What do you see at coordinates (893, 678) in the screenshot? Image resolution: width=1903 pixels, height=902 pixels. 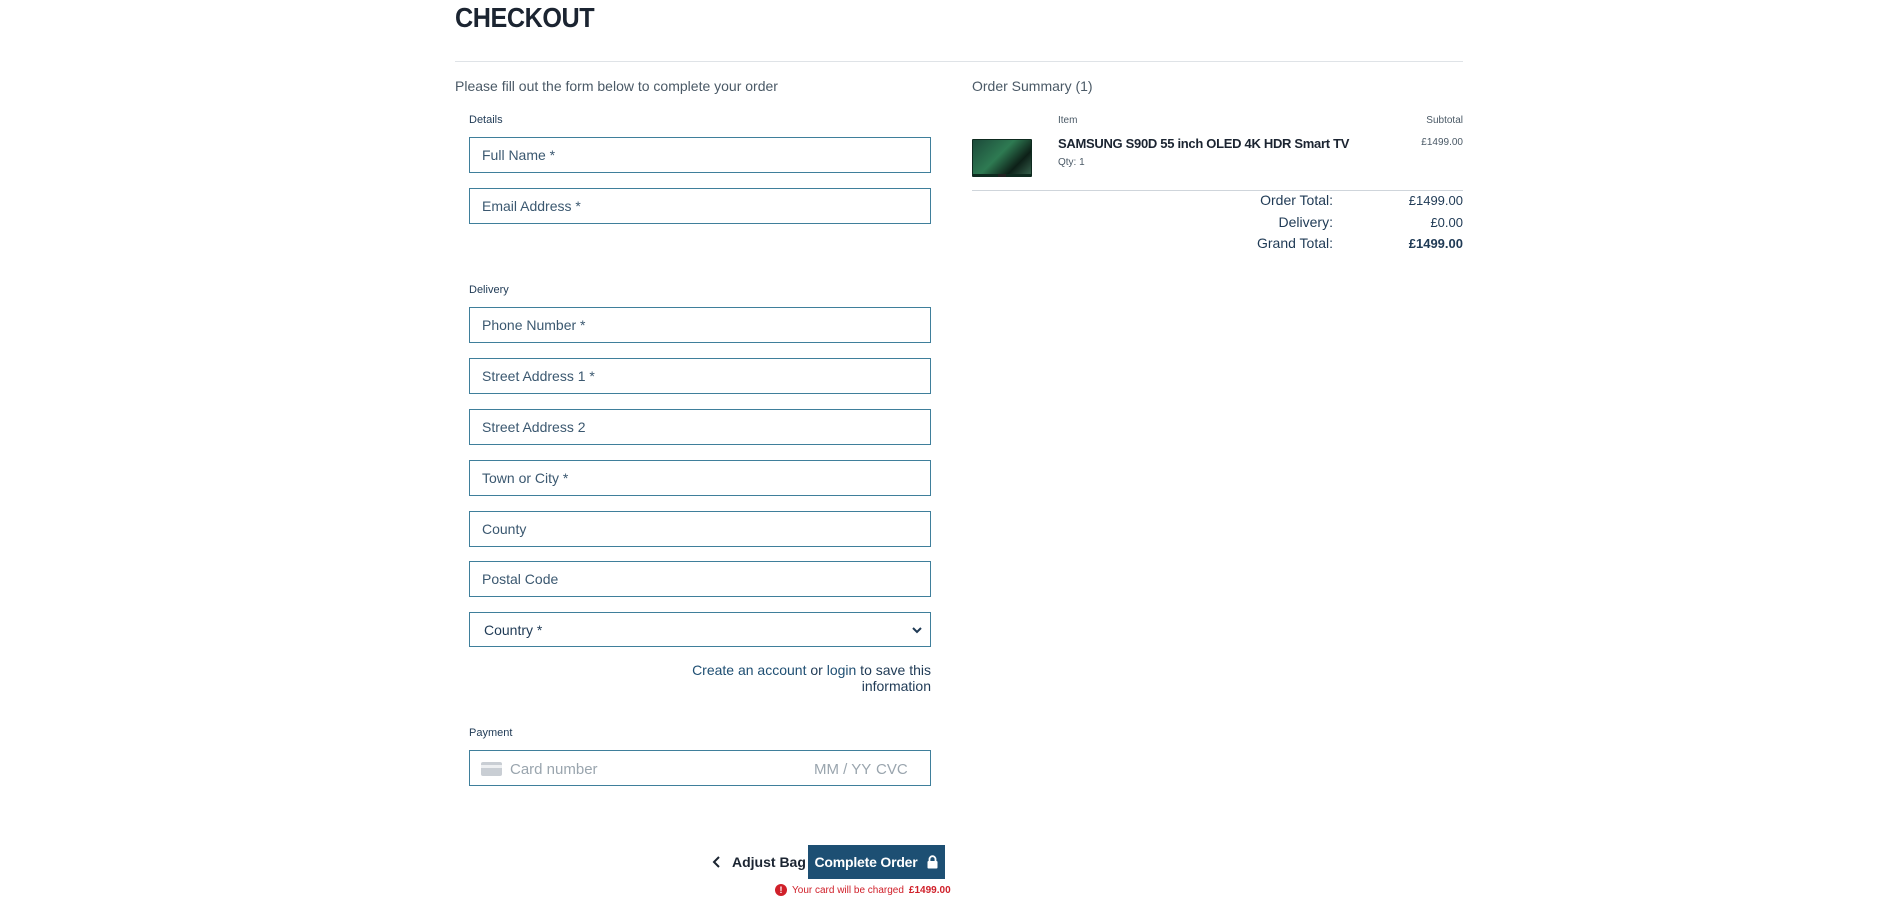 I see `account-suffix-text: to save this information` at bounding box center [893, 678].